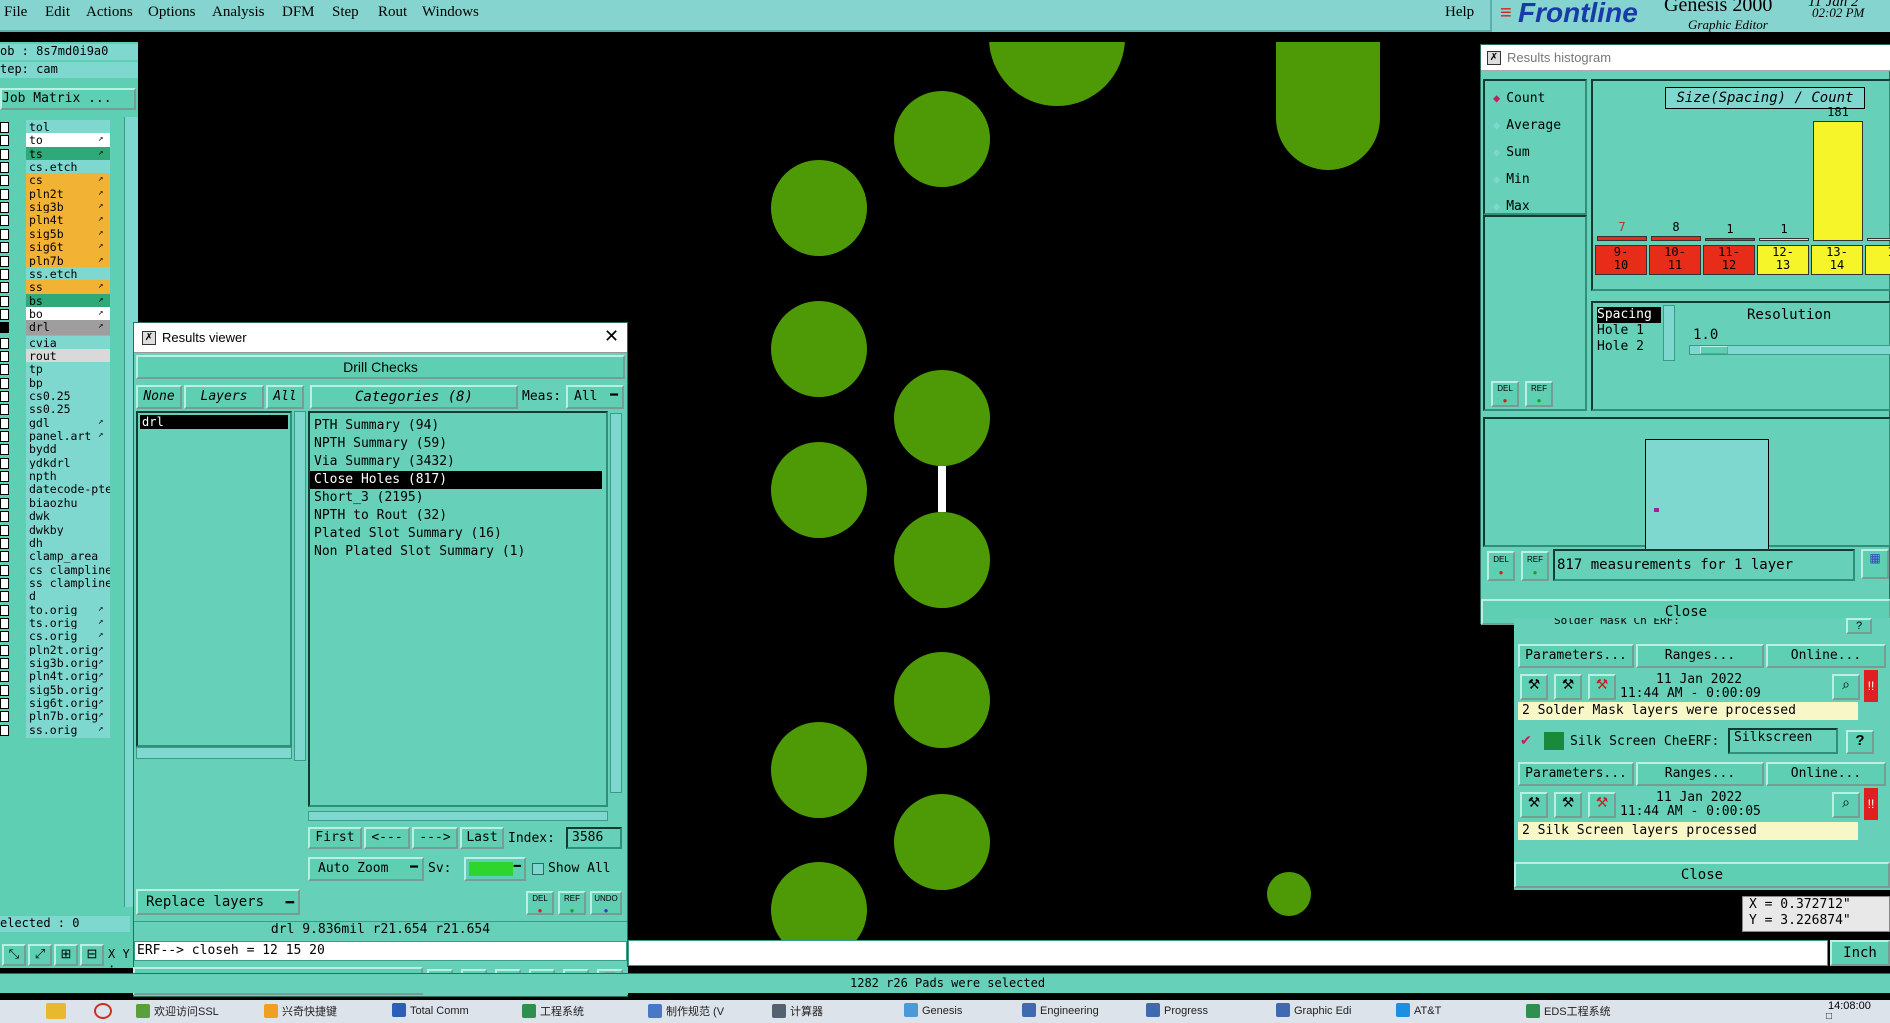 This screenshot has width=1890, height=1023. What do you see at coordinates (1519, 98) in the screenshot?
I see `mode-option-count: ◆ Count` at bounding box center [1519, 98].